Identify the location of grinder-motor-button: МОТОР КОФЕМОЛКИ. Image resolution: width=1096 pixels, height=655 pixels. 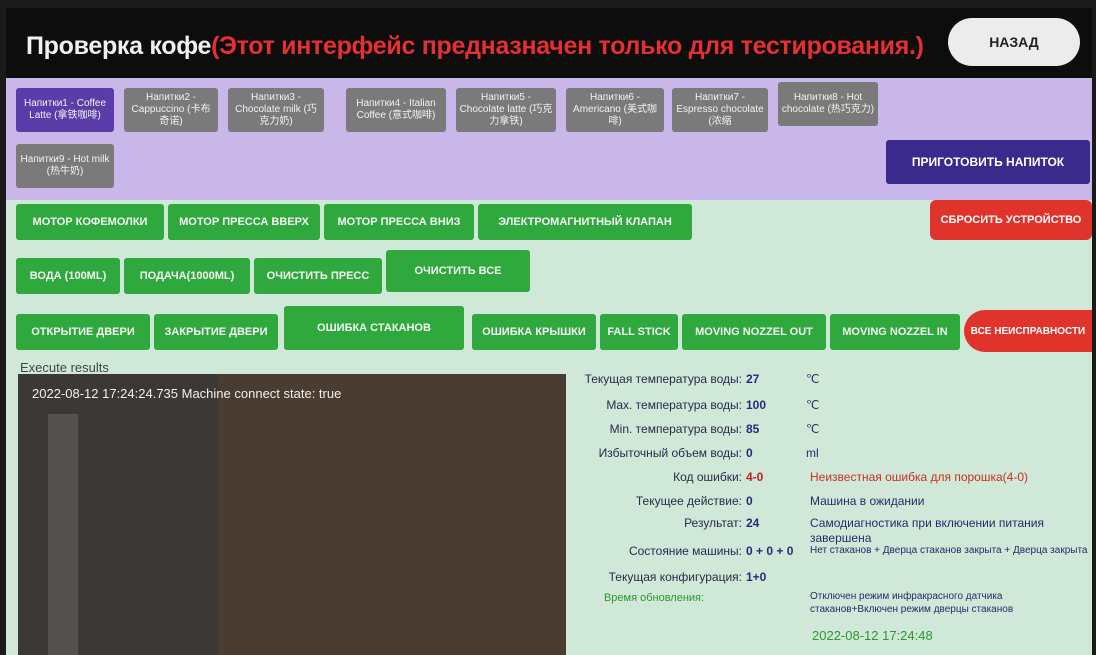
(90, 222).